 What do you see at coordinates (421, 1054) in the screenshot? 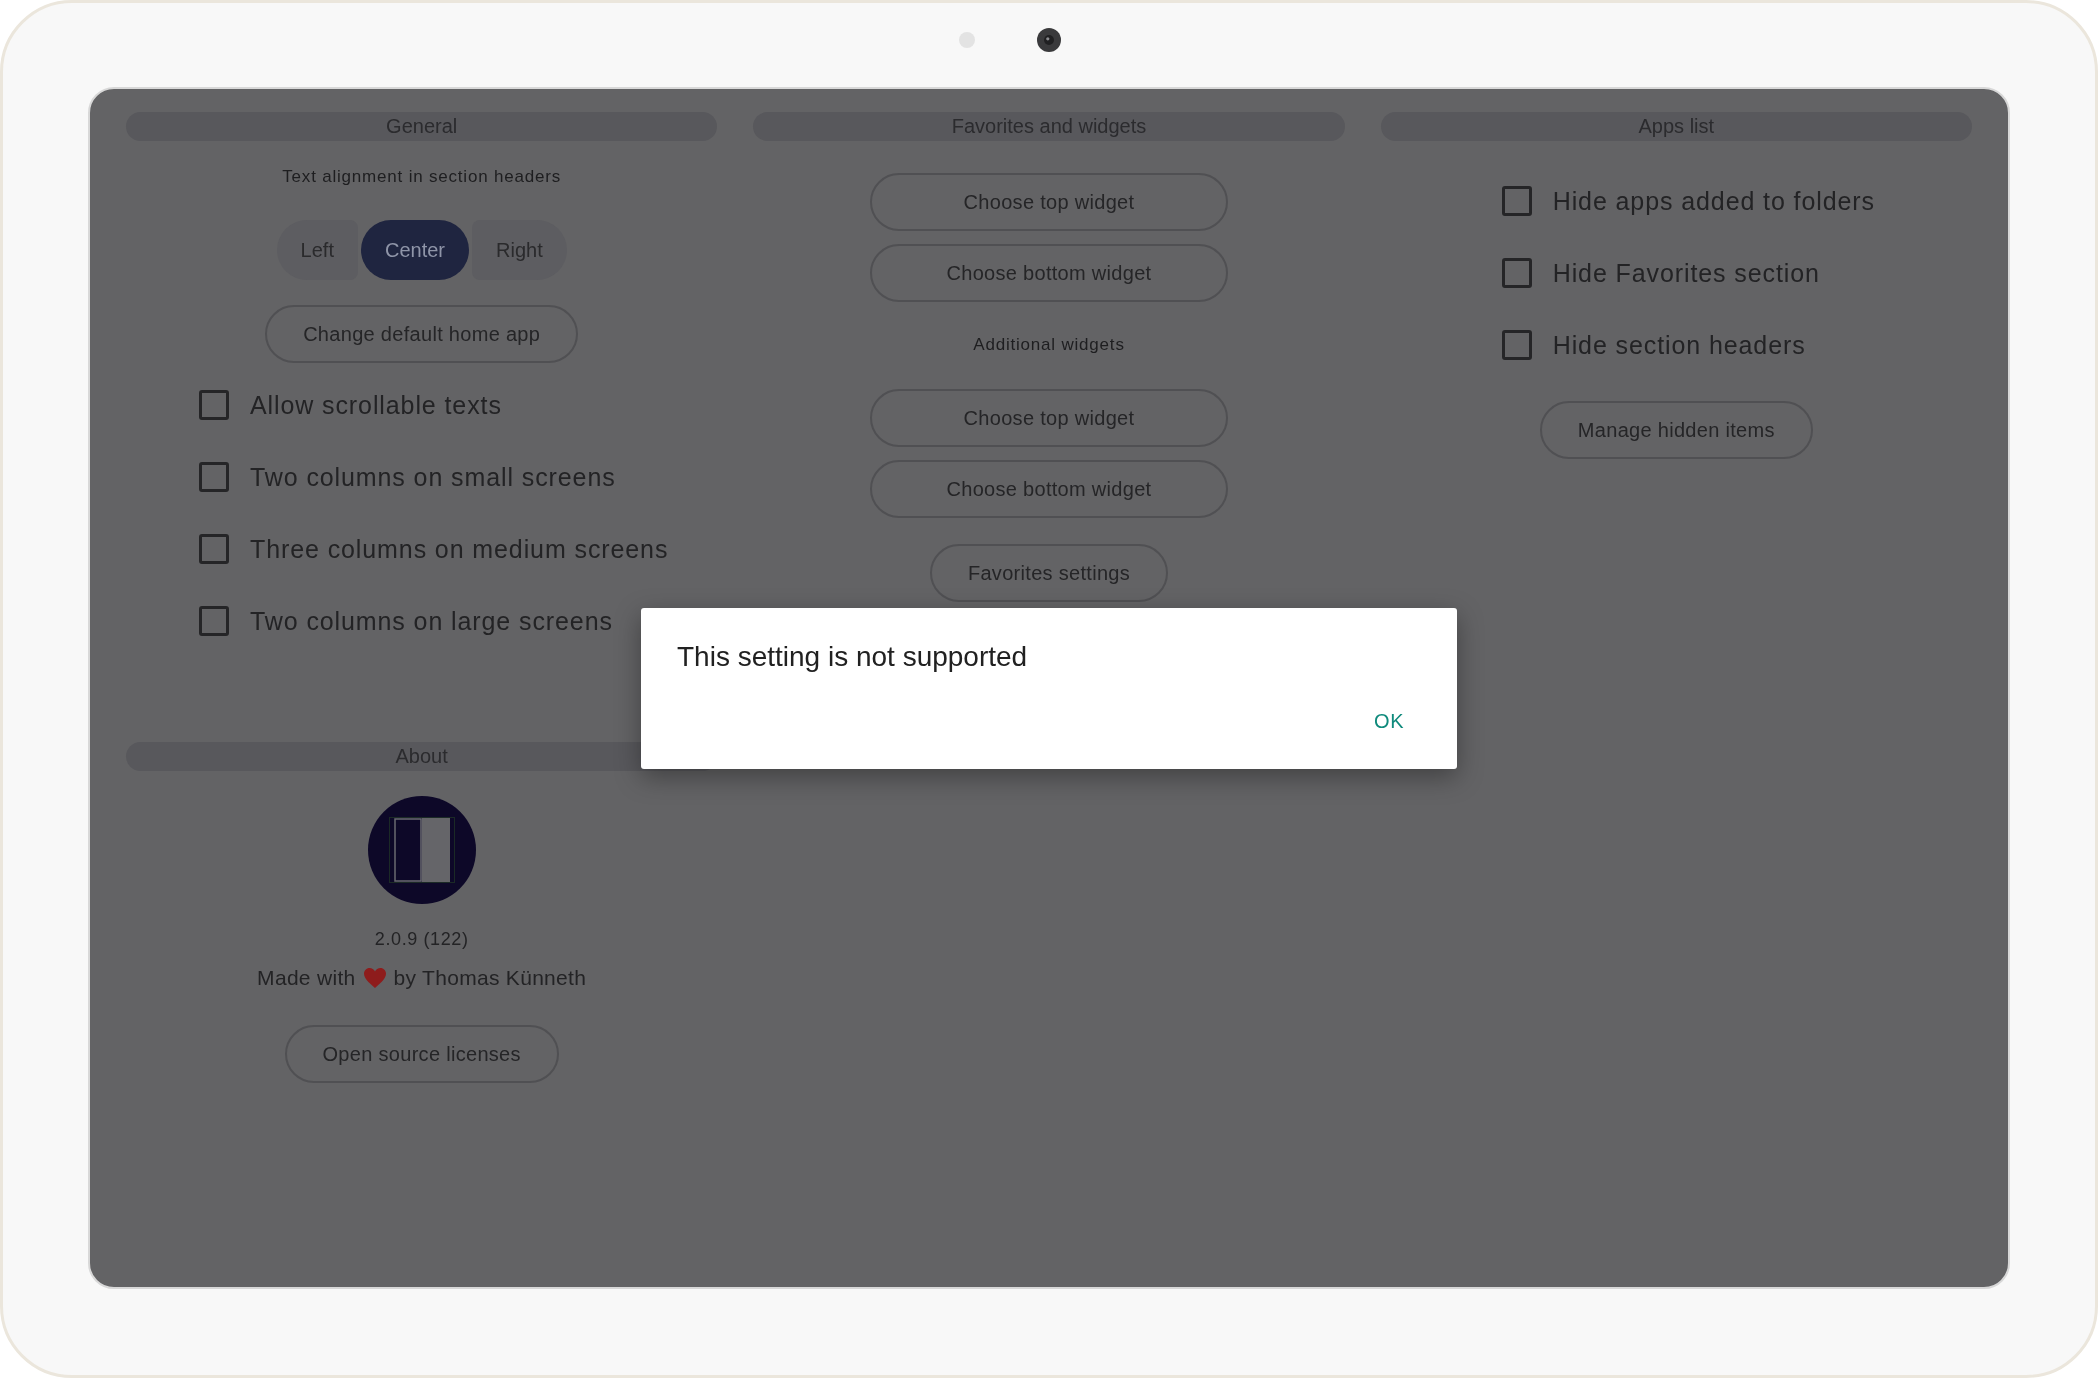
I see `licenses-button: Open source licenses` at bounding box center [421, 1054].